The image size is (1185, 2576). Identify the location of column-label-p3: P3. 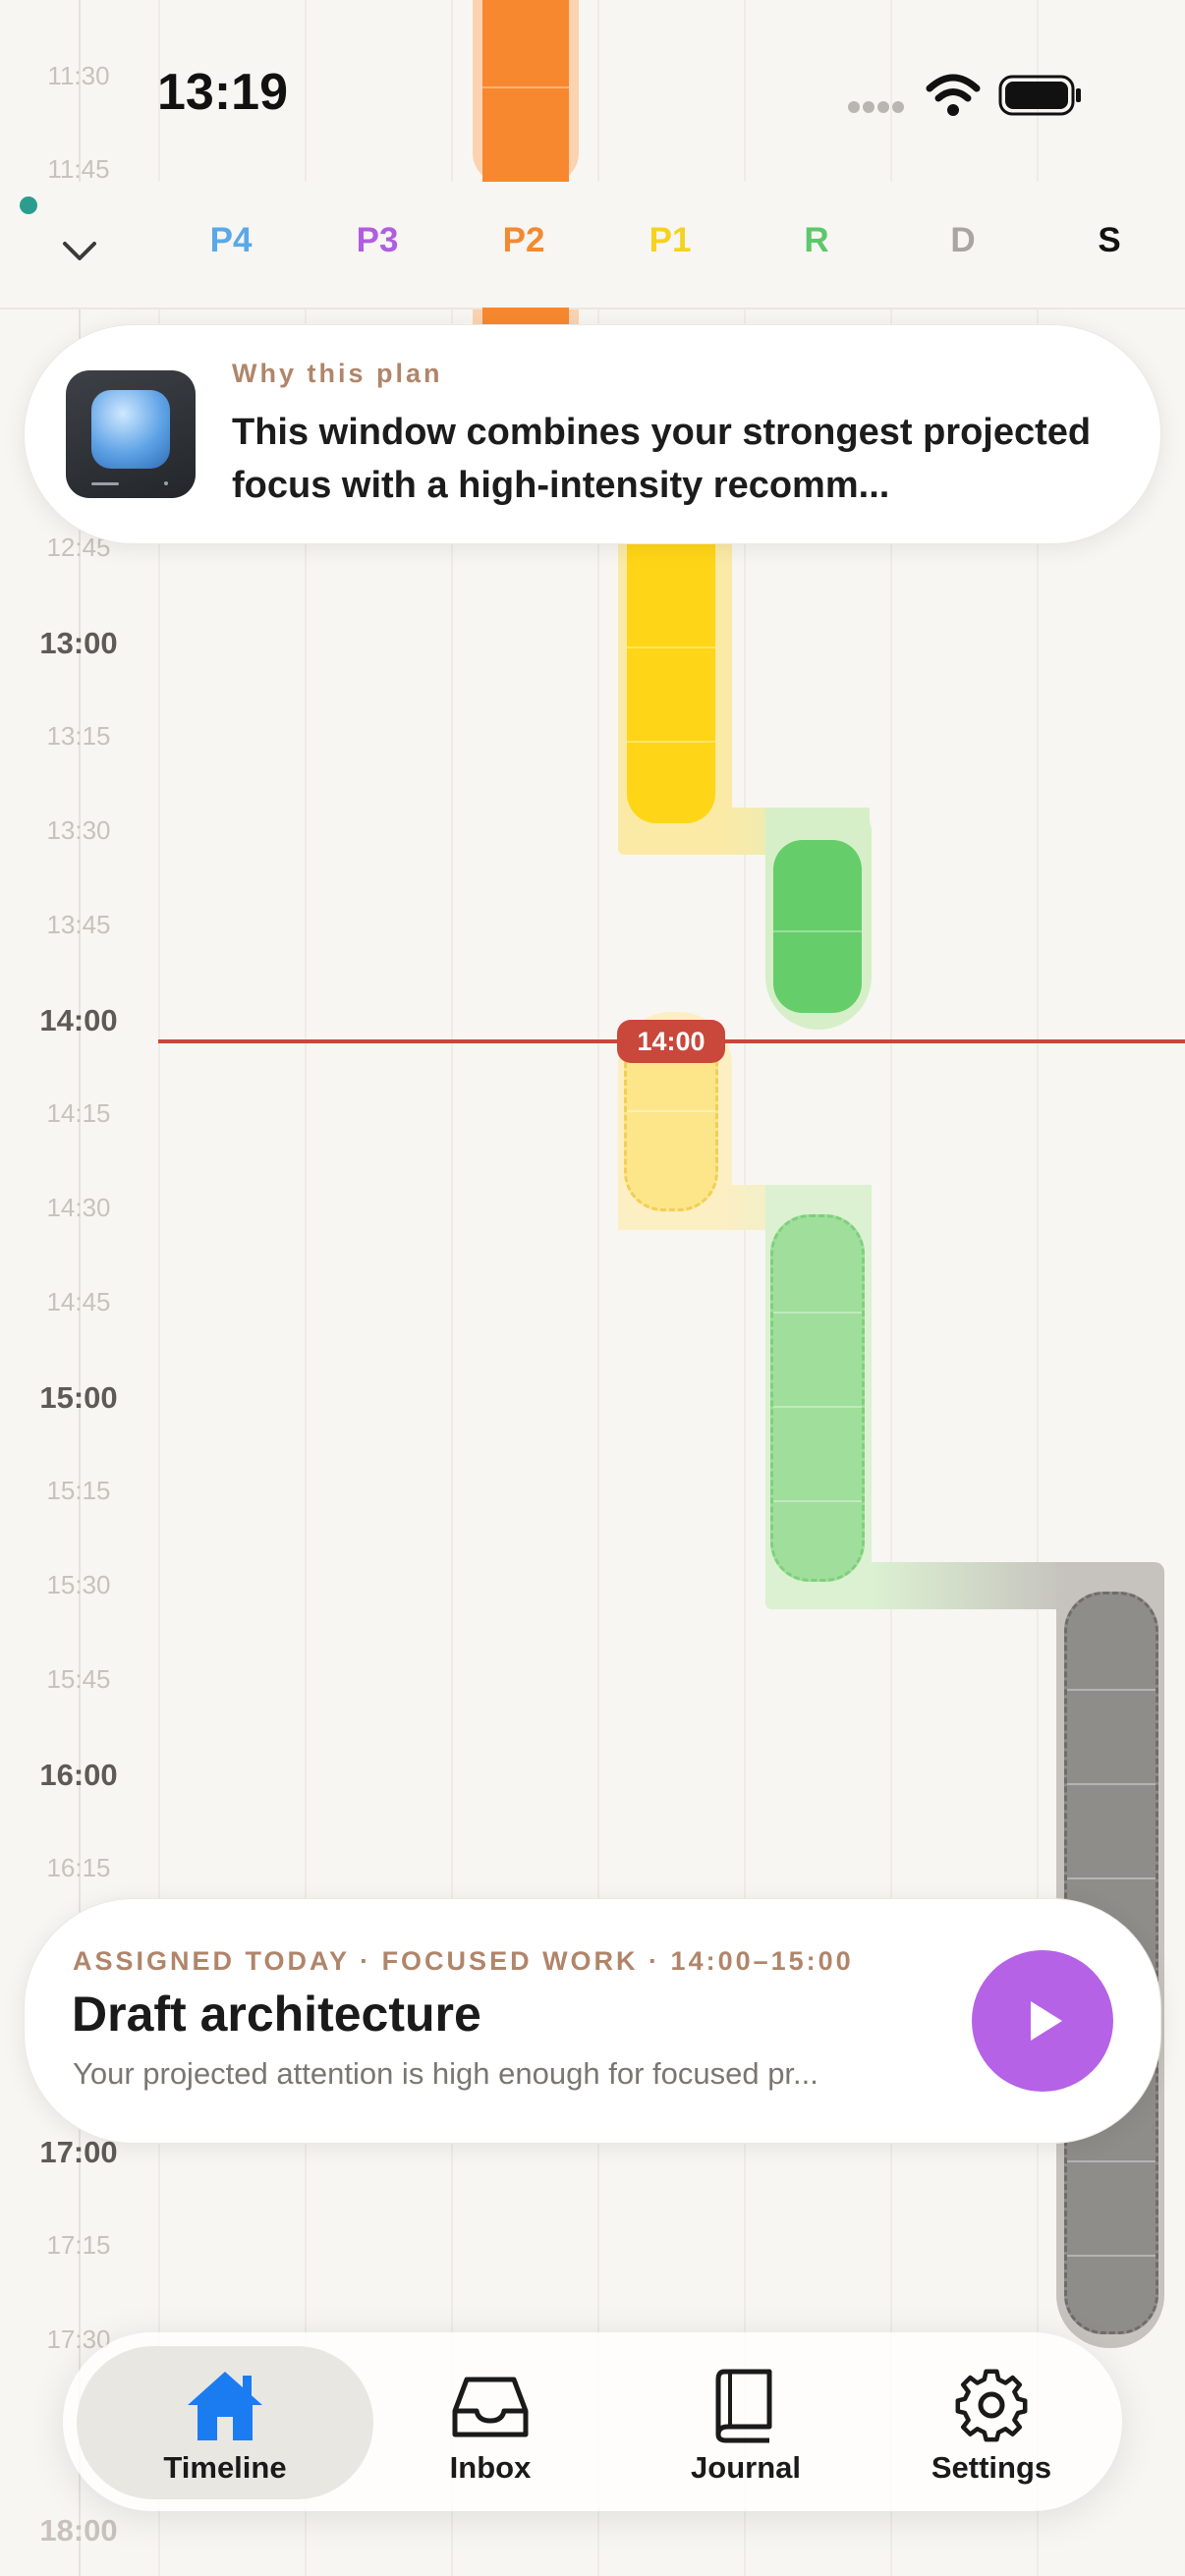
(378, 240).